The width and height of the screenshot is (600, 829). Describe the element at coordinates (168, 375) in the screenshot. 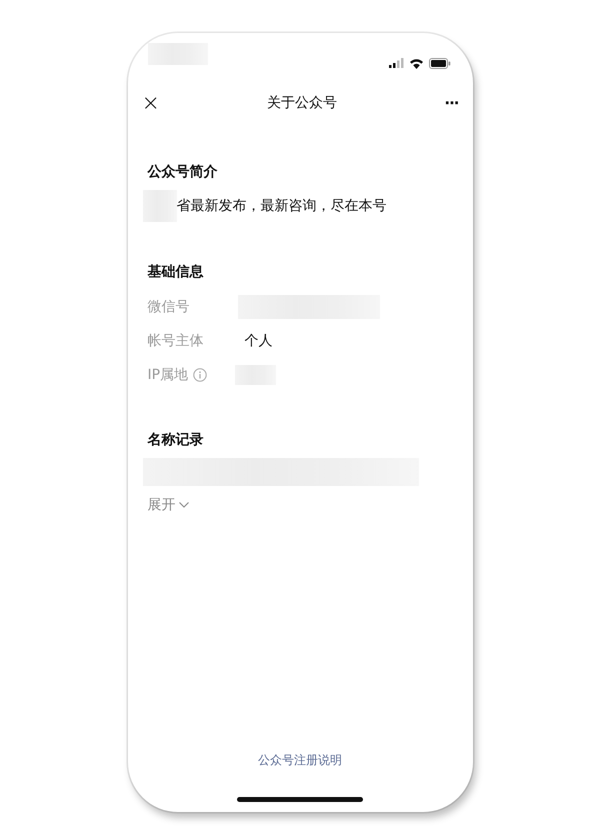

I see `field-label: IP属地` at that location.